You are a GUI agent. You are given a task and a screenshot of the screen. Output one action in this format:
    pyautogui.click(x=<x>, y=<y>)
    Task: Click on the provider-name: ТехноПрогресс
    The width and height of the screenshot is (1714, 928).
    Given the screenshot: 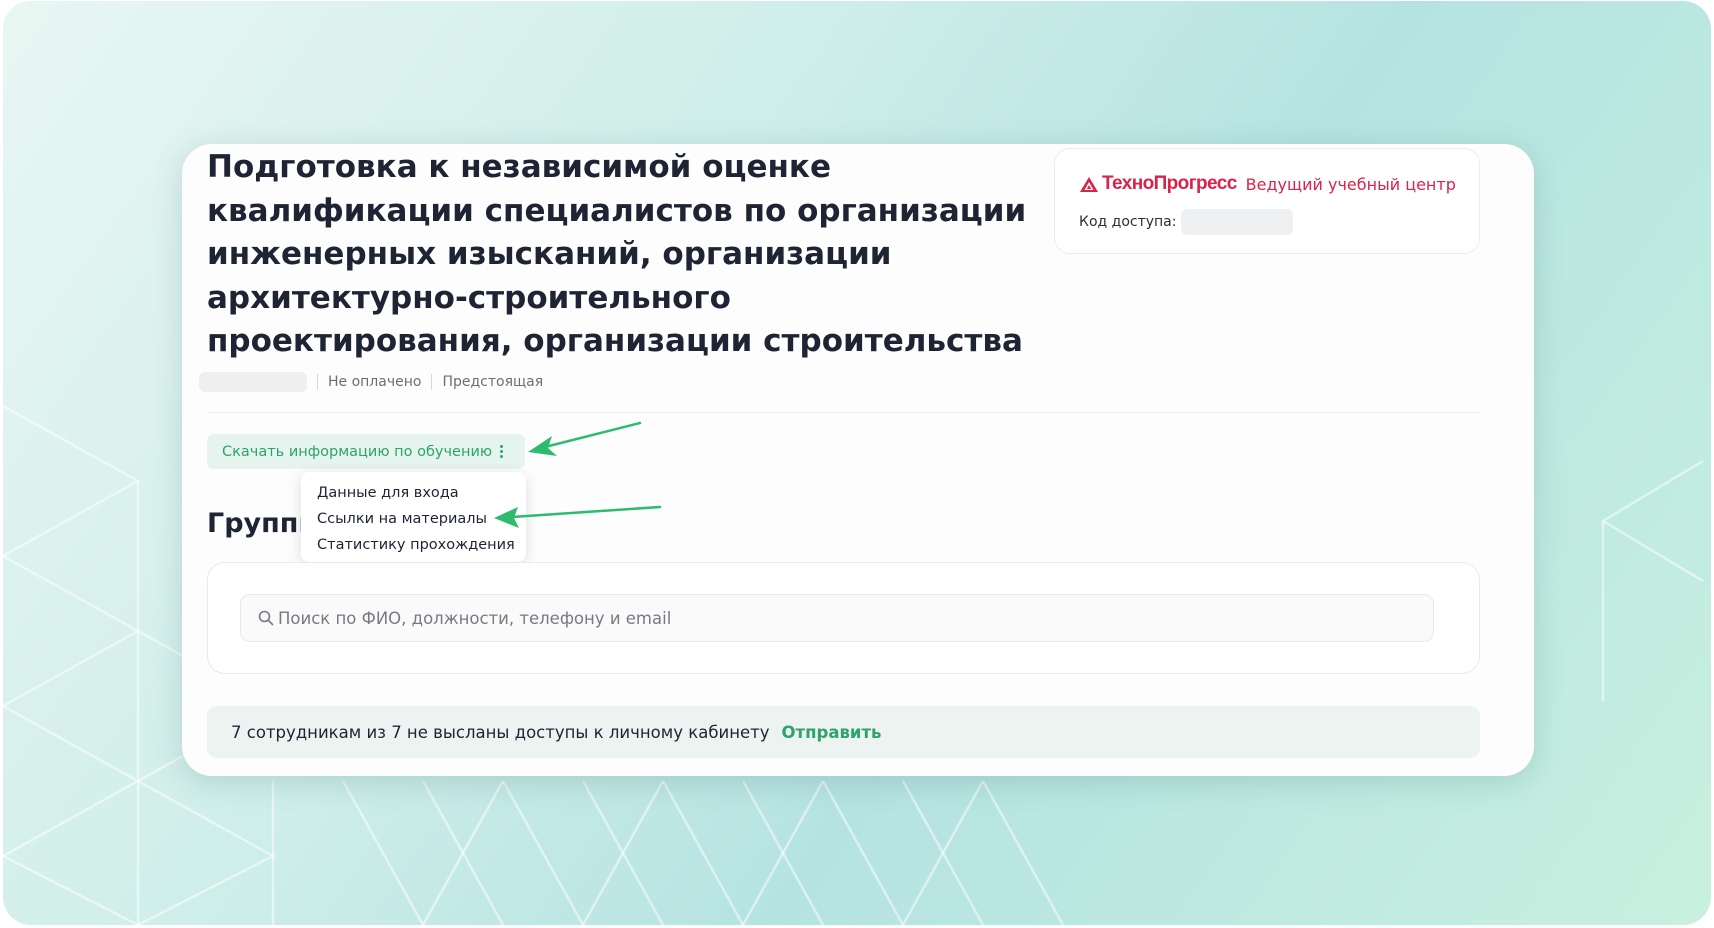 What is the action you would take?
    pyautogui.click(x=1169, y=183)
    